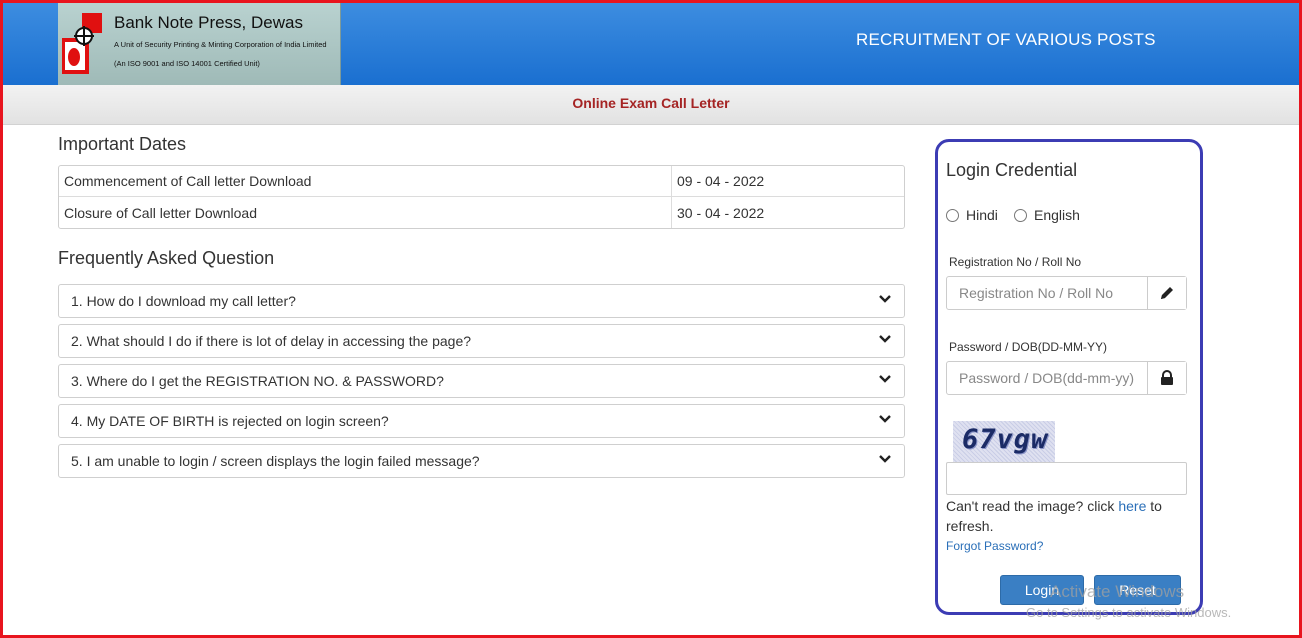 This screenshot has width=1302, height=638. I want to click on registration-input-group, so click(1066, 293).